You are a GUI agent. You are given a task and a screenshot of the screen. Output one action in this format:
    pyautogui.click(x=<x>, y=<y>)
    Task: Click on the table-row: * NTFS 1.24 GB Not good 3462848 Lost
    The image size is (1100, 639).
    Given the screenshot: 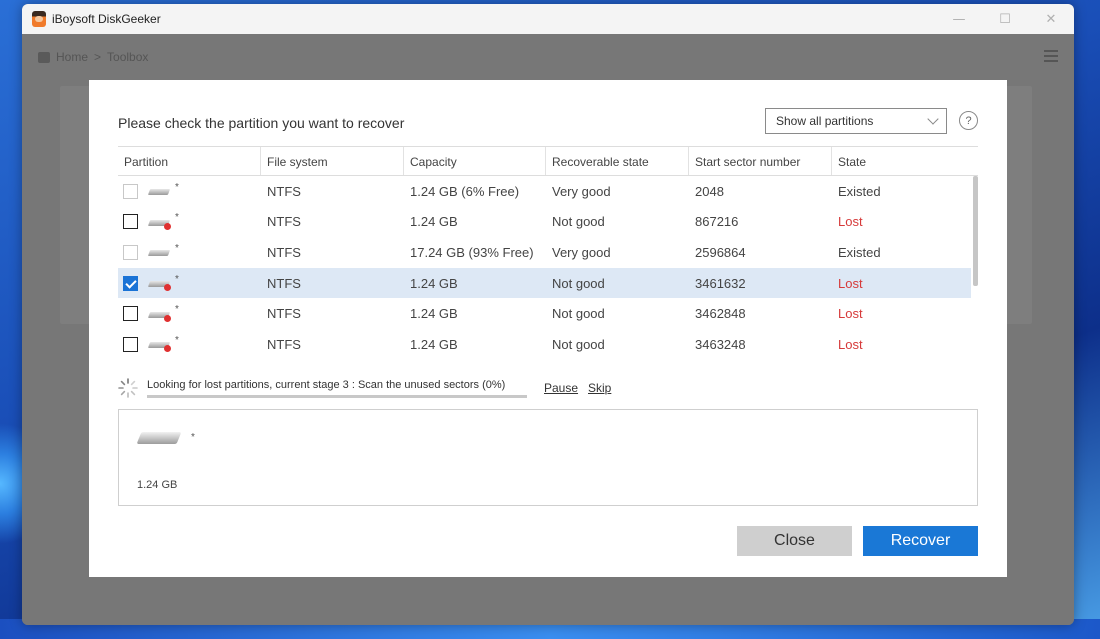 What is the action you would take?
    pyautogui.click(x=544, y=313)
    